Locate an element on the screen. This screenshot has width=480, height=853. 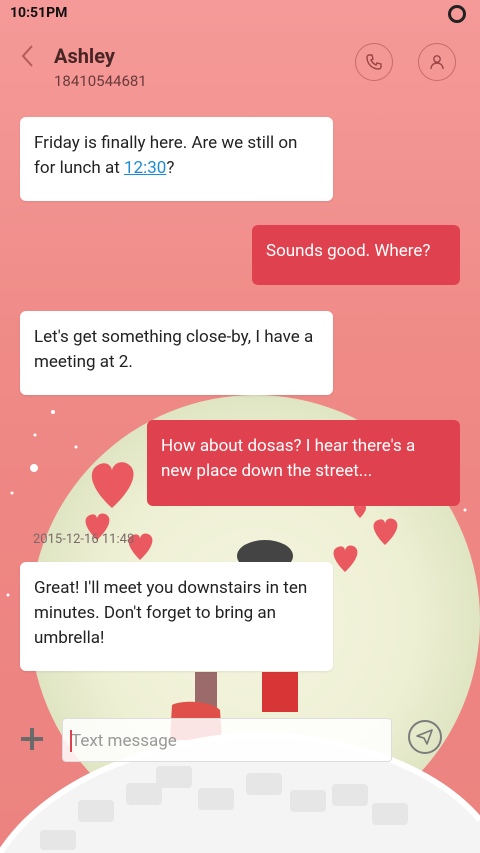
text-cursor is located at coordinates (71, 741).